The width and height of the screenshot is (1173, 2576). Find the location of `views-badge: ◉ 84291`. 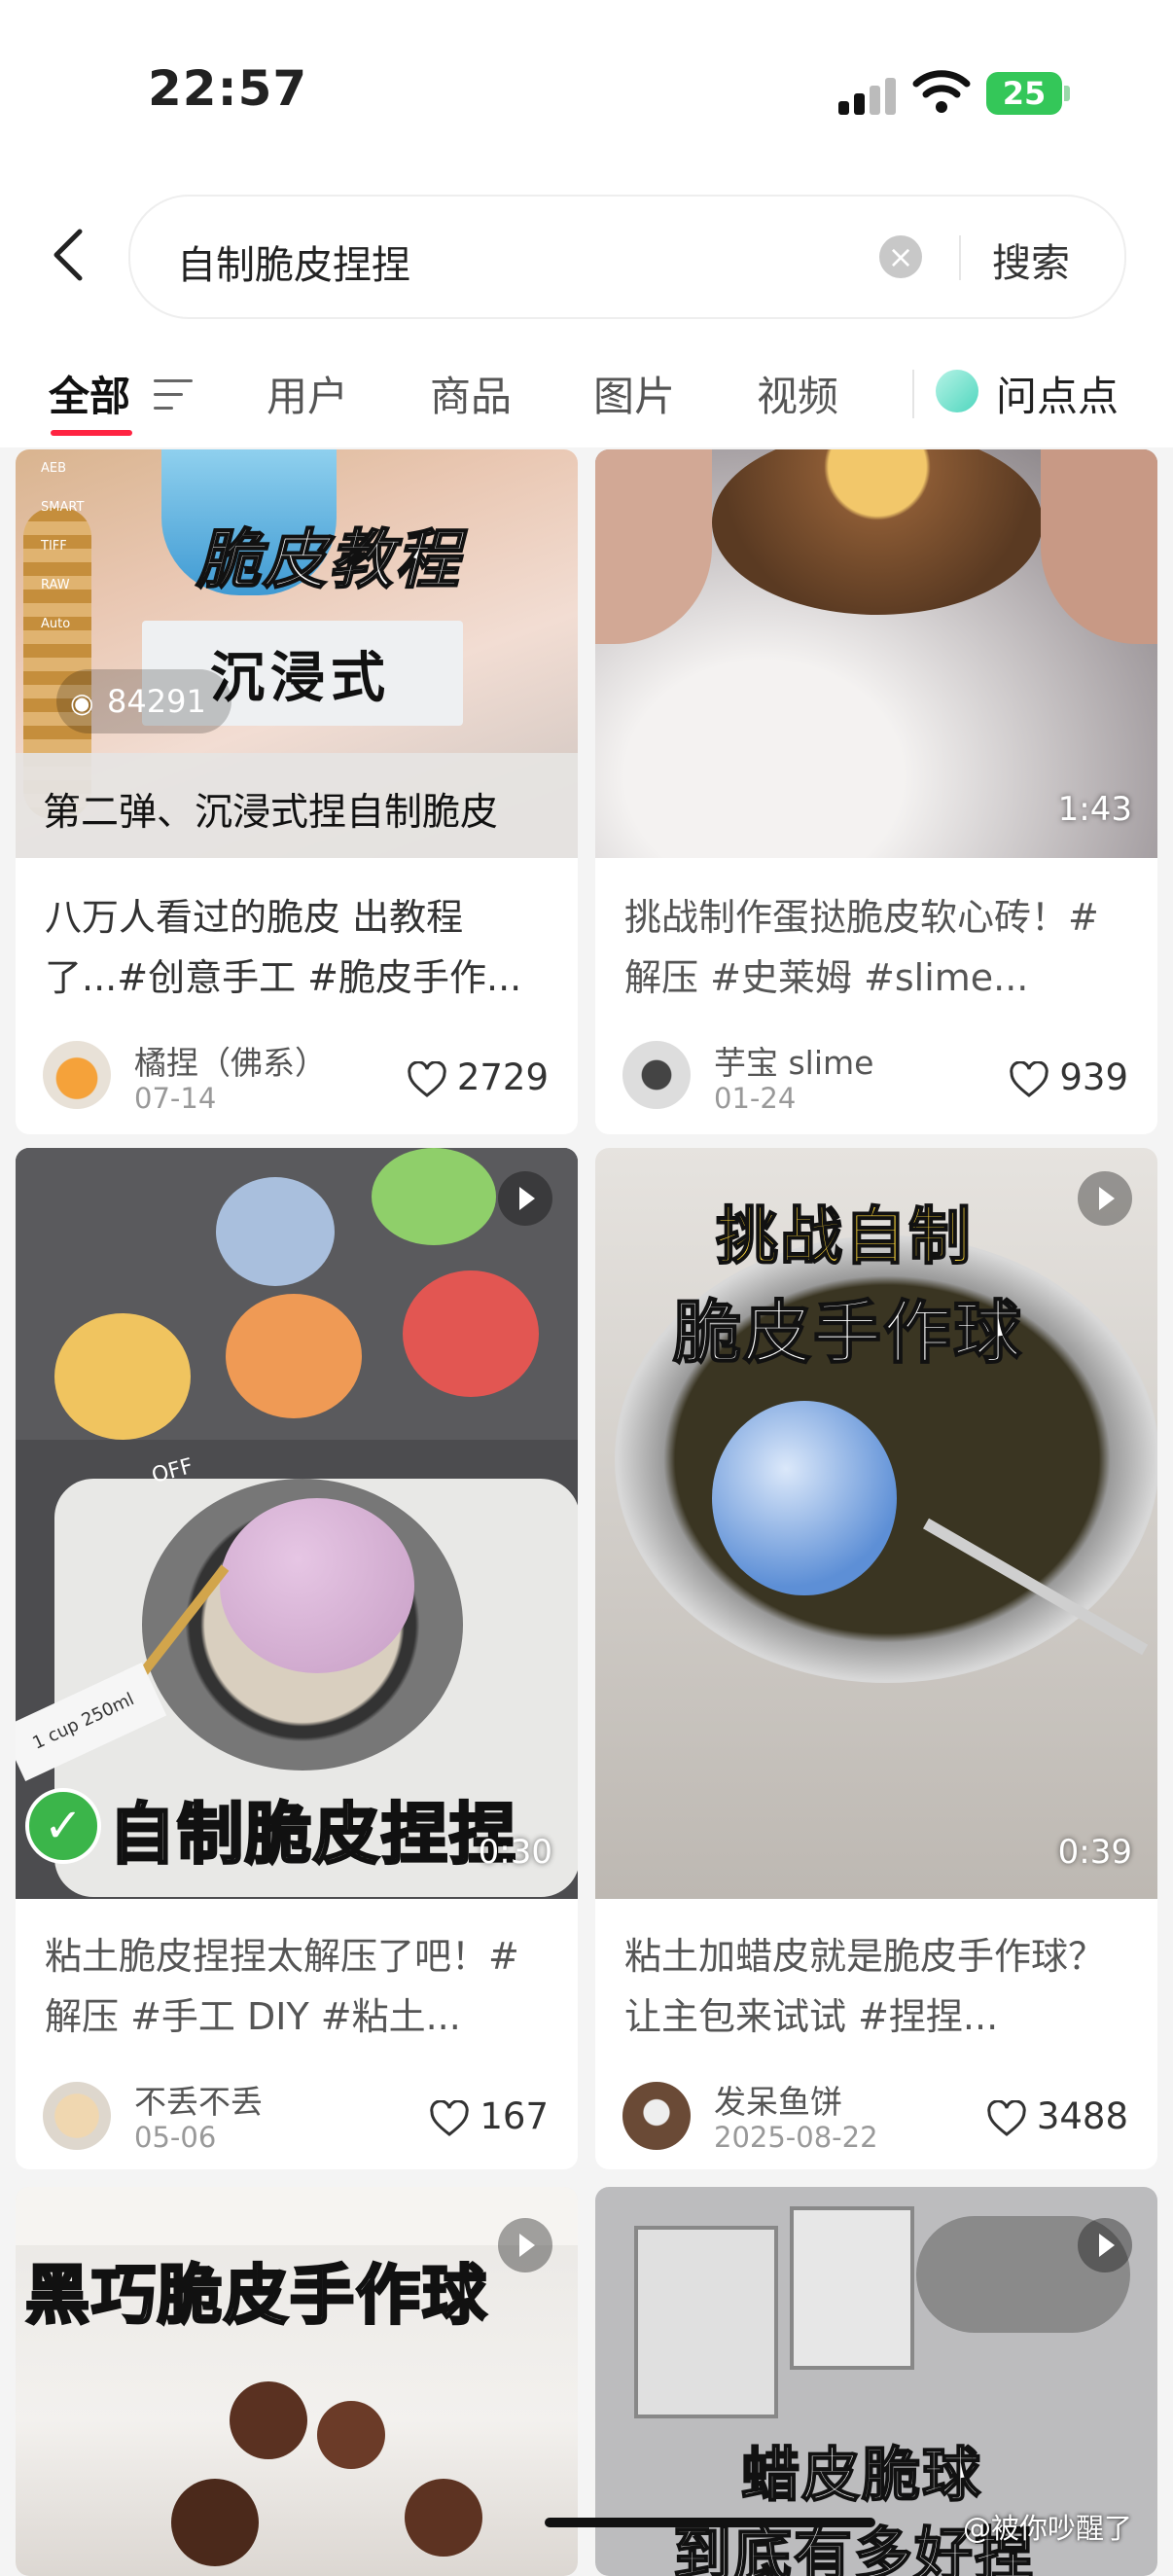

views-badge: ◉ 84291 is located at coordinates (143, 701).